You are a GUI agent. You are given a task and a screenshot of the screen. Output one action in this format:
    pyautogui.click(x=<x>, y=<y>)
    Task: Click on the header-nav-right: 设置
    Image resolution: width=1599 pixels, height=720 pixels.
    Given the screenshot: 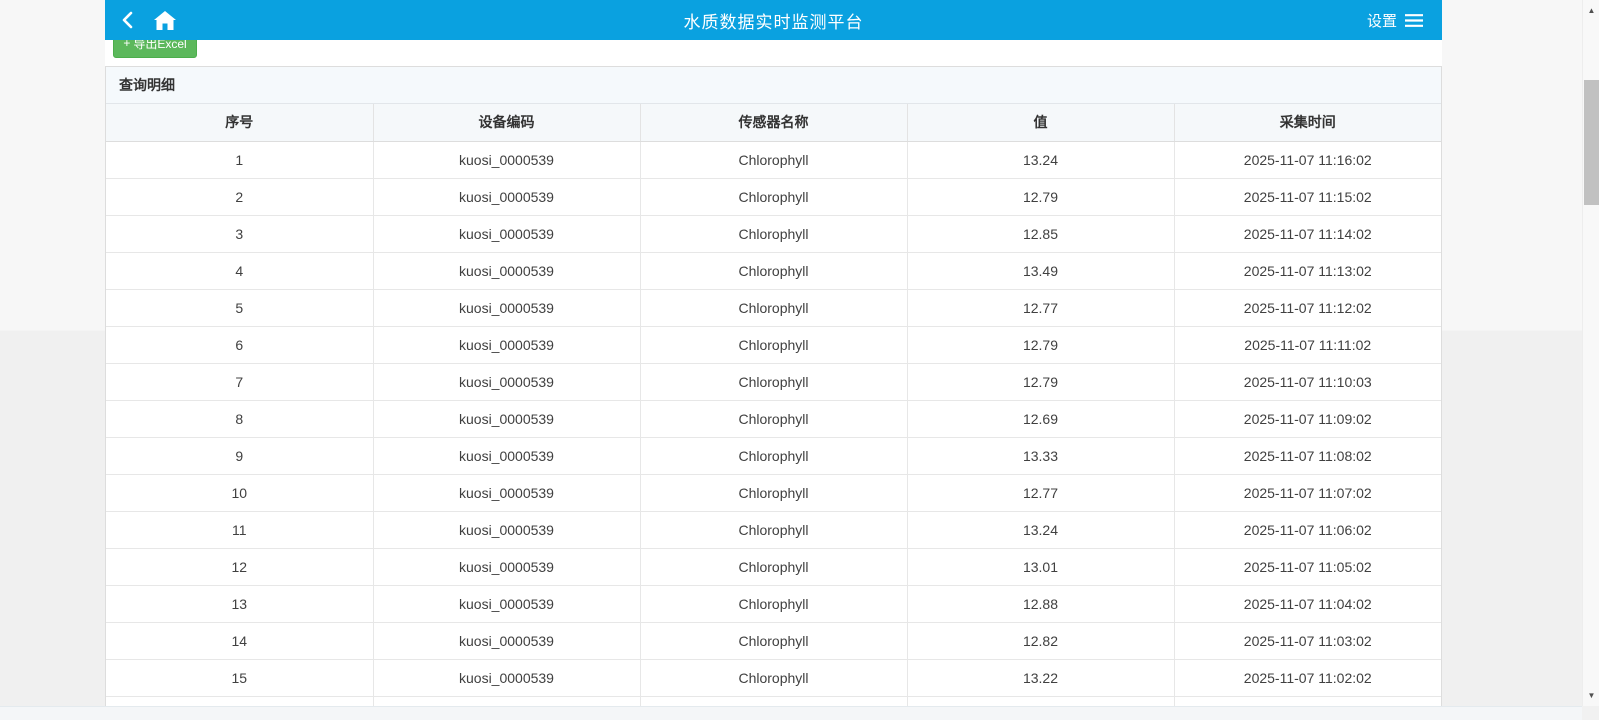 What is the action you would take?
    pyautogui.click(x=1404, y=20)
    